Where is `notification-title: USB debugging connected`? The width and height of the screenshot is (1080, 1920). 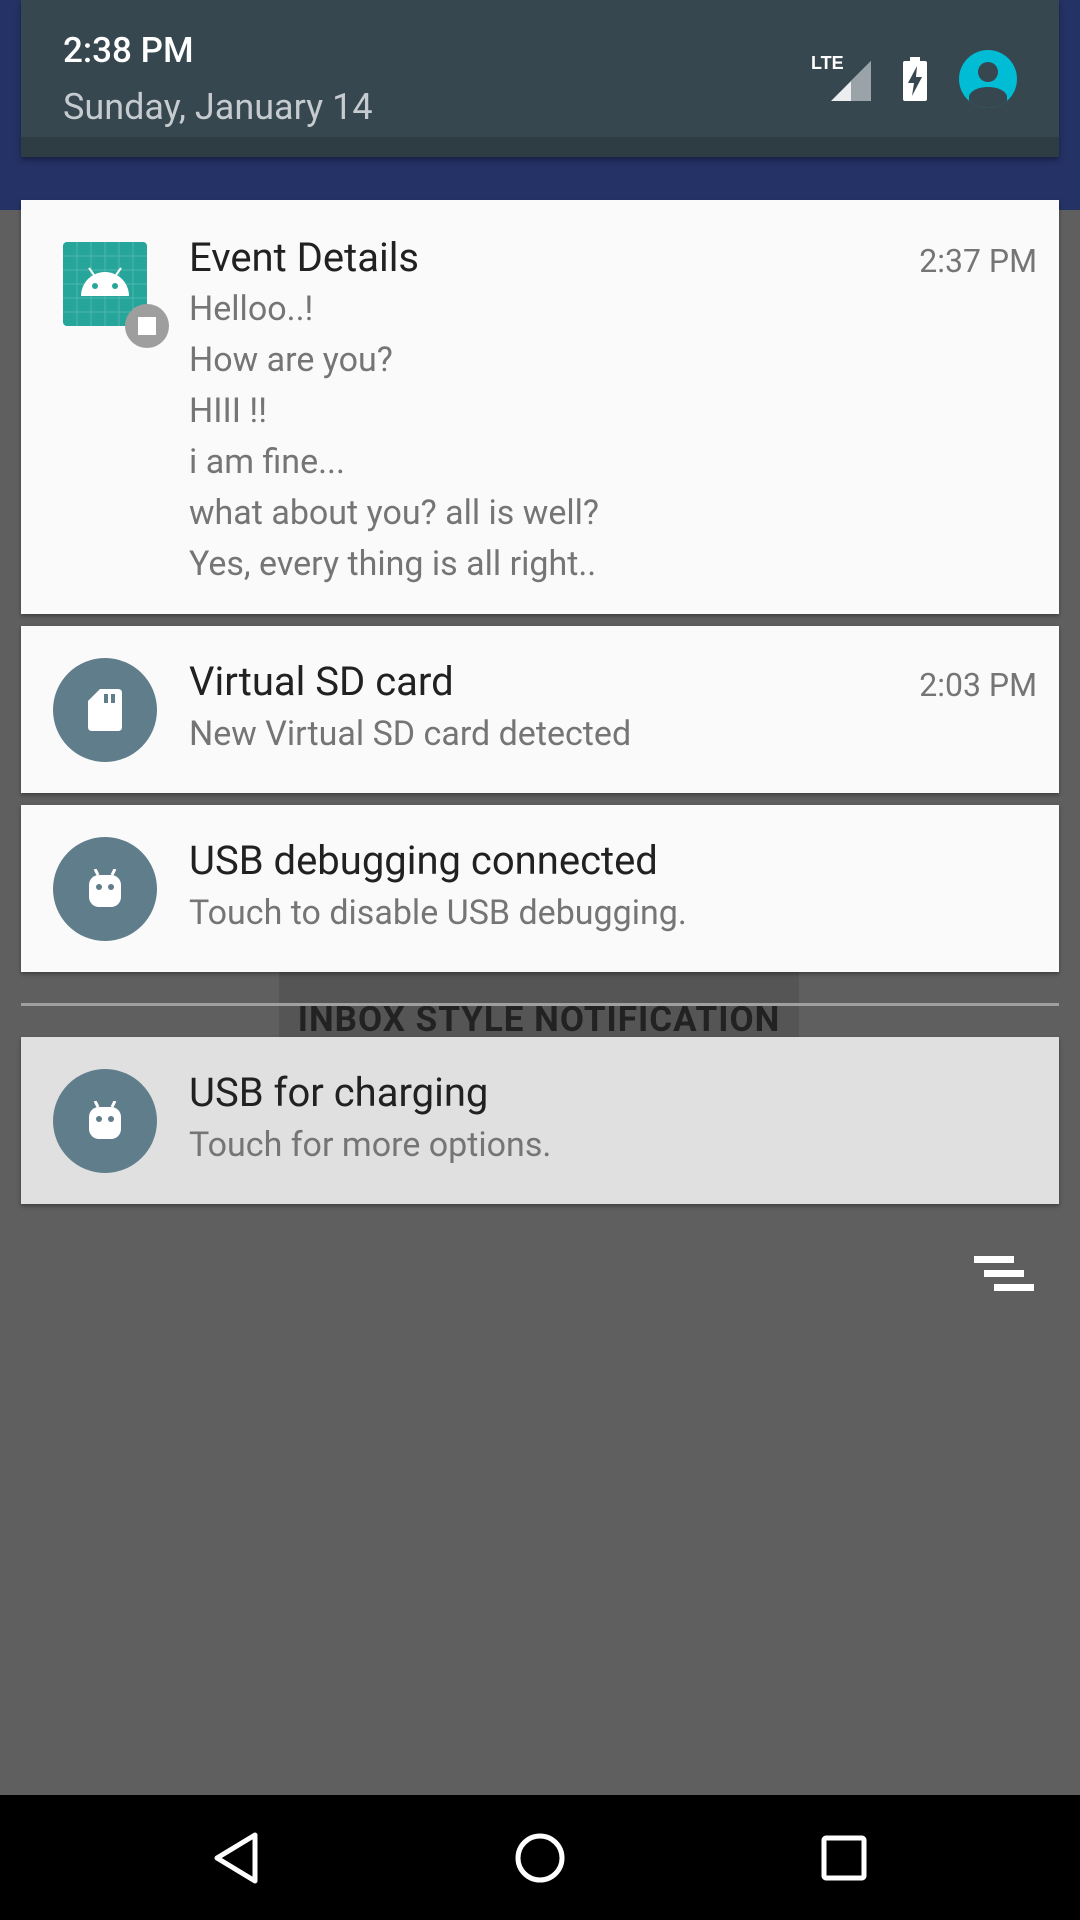 notification-title: USB debugging connected is located at coordinates (423, 860).